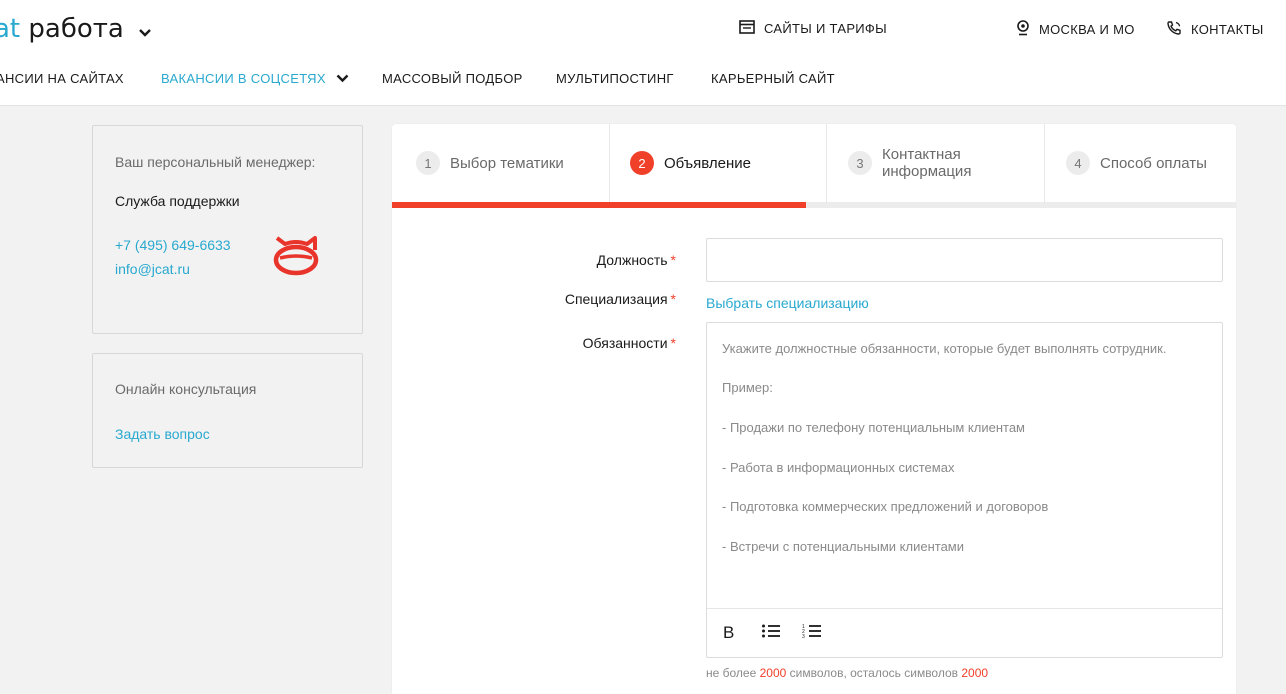 The width and height of the screenshot is (1286, 694). I want to click on contacts-link: КОНТАКТЫ, so click(1215, 29).